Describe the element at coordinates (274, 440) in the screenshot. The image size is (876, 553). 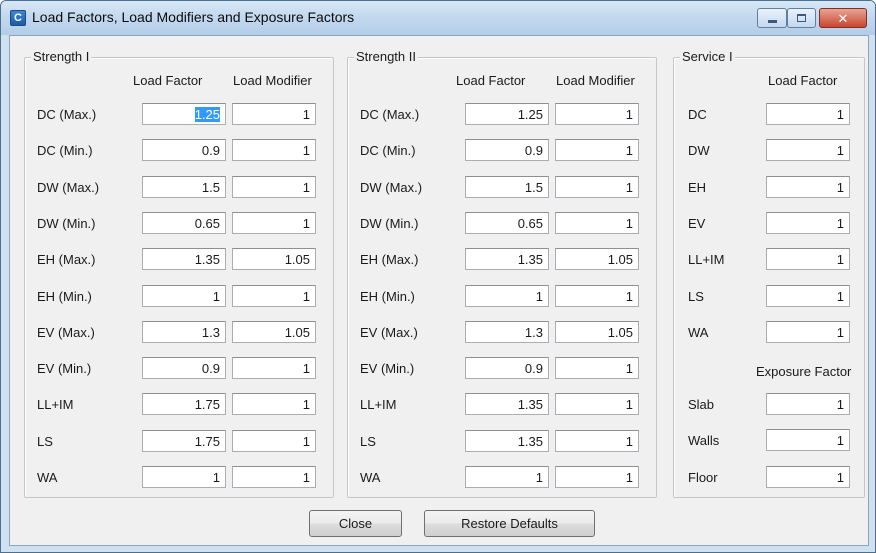
I see `strength-i-load-modifier-ls: 1` at that location.